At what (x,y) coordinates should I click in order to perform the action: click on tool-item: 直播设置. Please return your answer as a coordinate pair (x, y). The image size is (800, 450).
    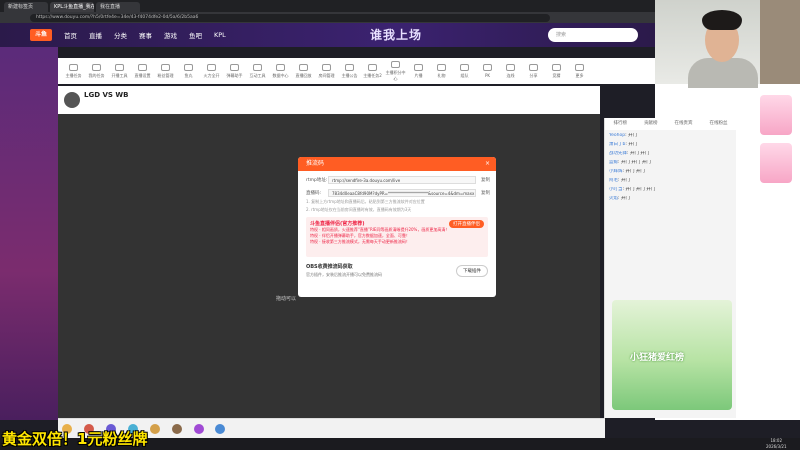
    Looking at the image, I should click on (142, 71).